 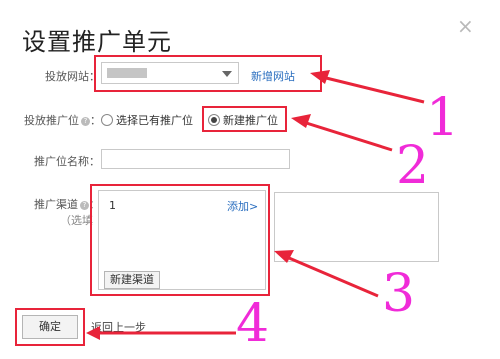 I want to click on arrow-3-head, so click(x=284, y=256).